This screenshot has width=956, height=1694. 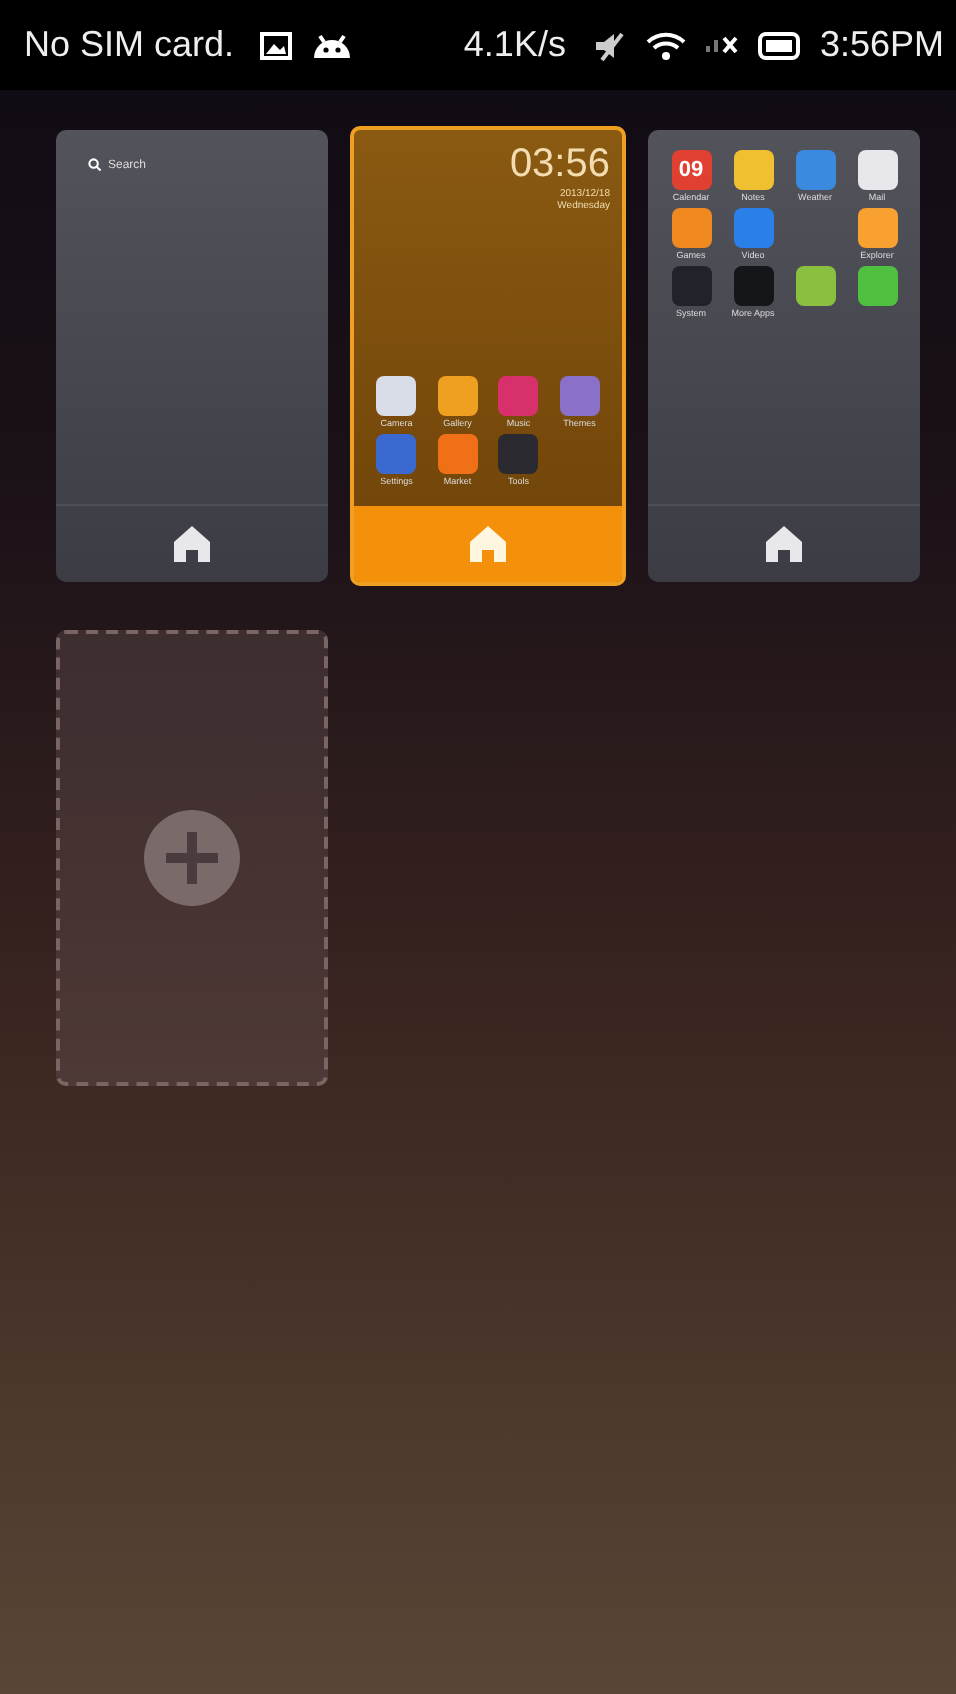 I want to click on app-icon: 09, so click(x=691, y=170).